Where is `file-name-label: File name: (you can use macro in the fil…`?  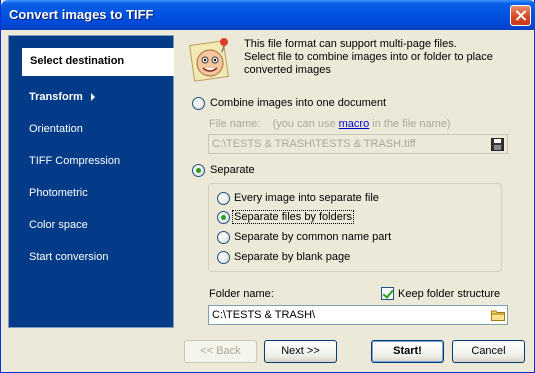 file-name-label: File name: (you can use macro in the fil… is located at coordinates (330, 124).